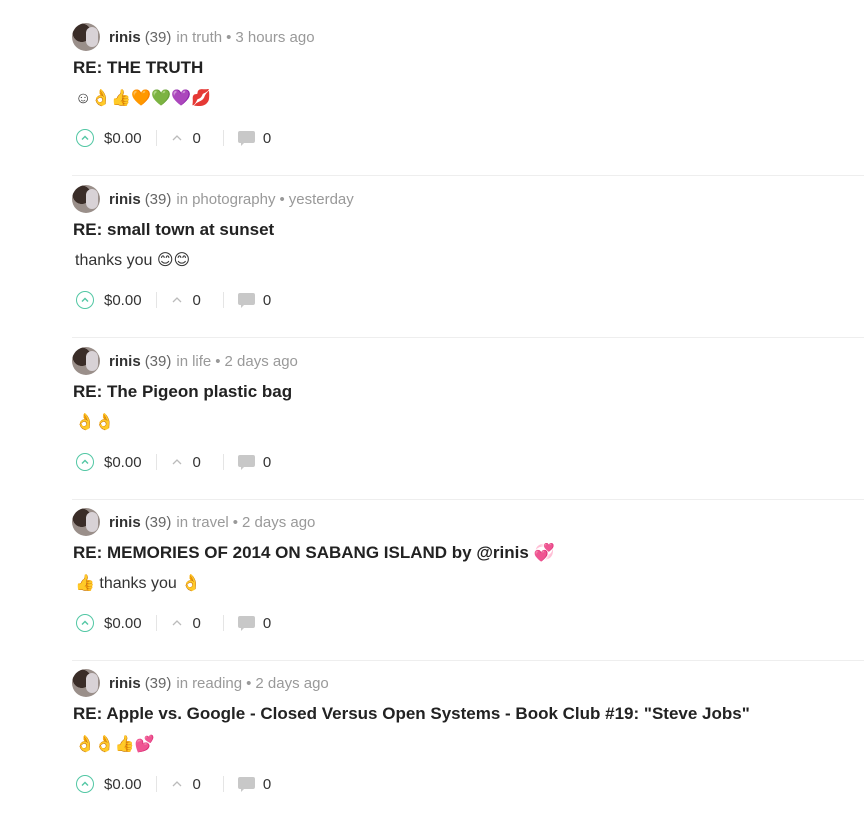 The width and height of the screenshot is (864, 821). I want to click on post-title: RE: THE TRUTH, so click(138, 68).